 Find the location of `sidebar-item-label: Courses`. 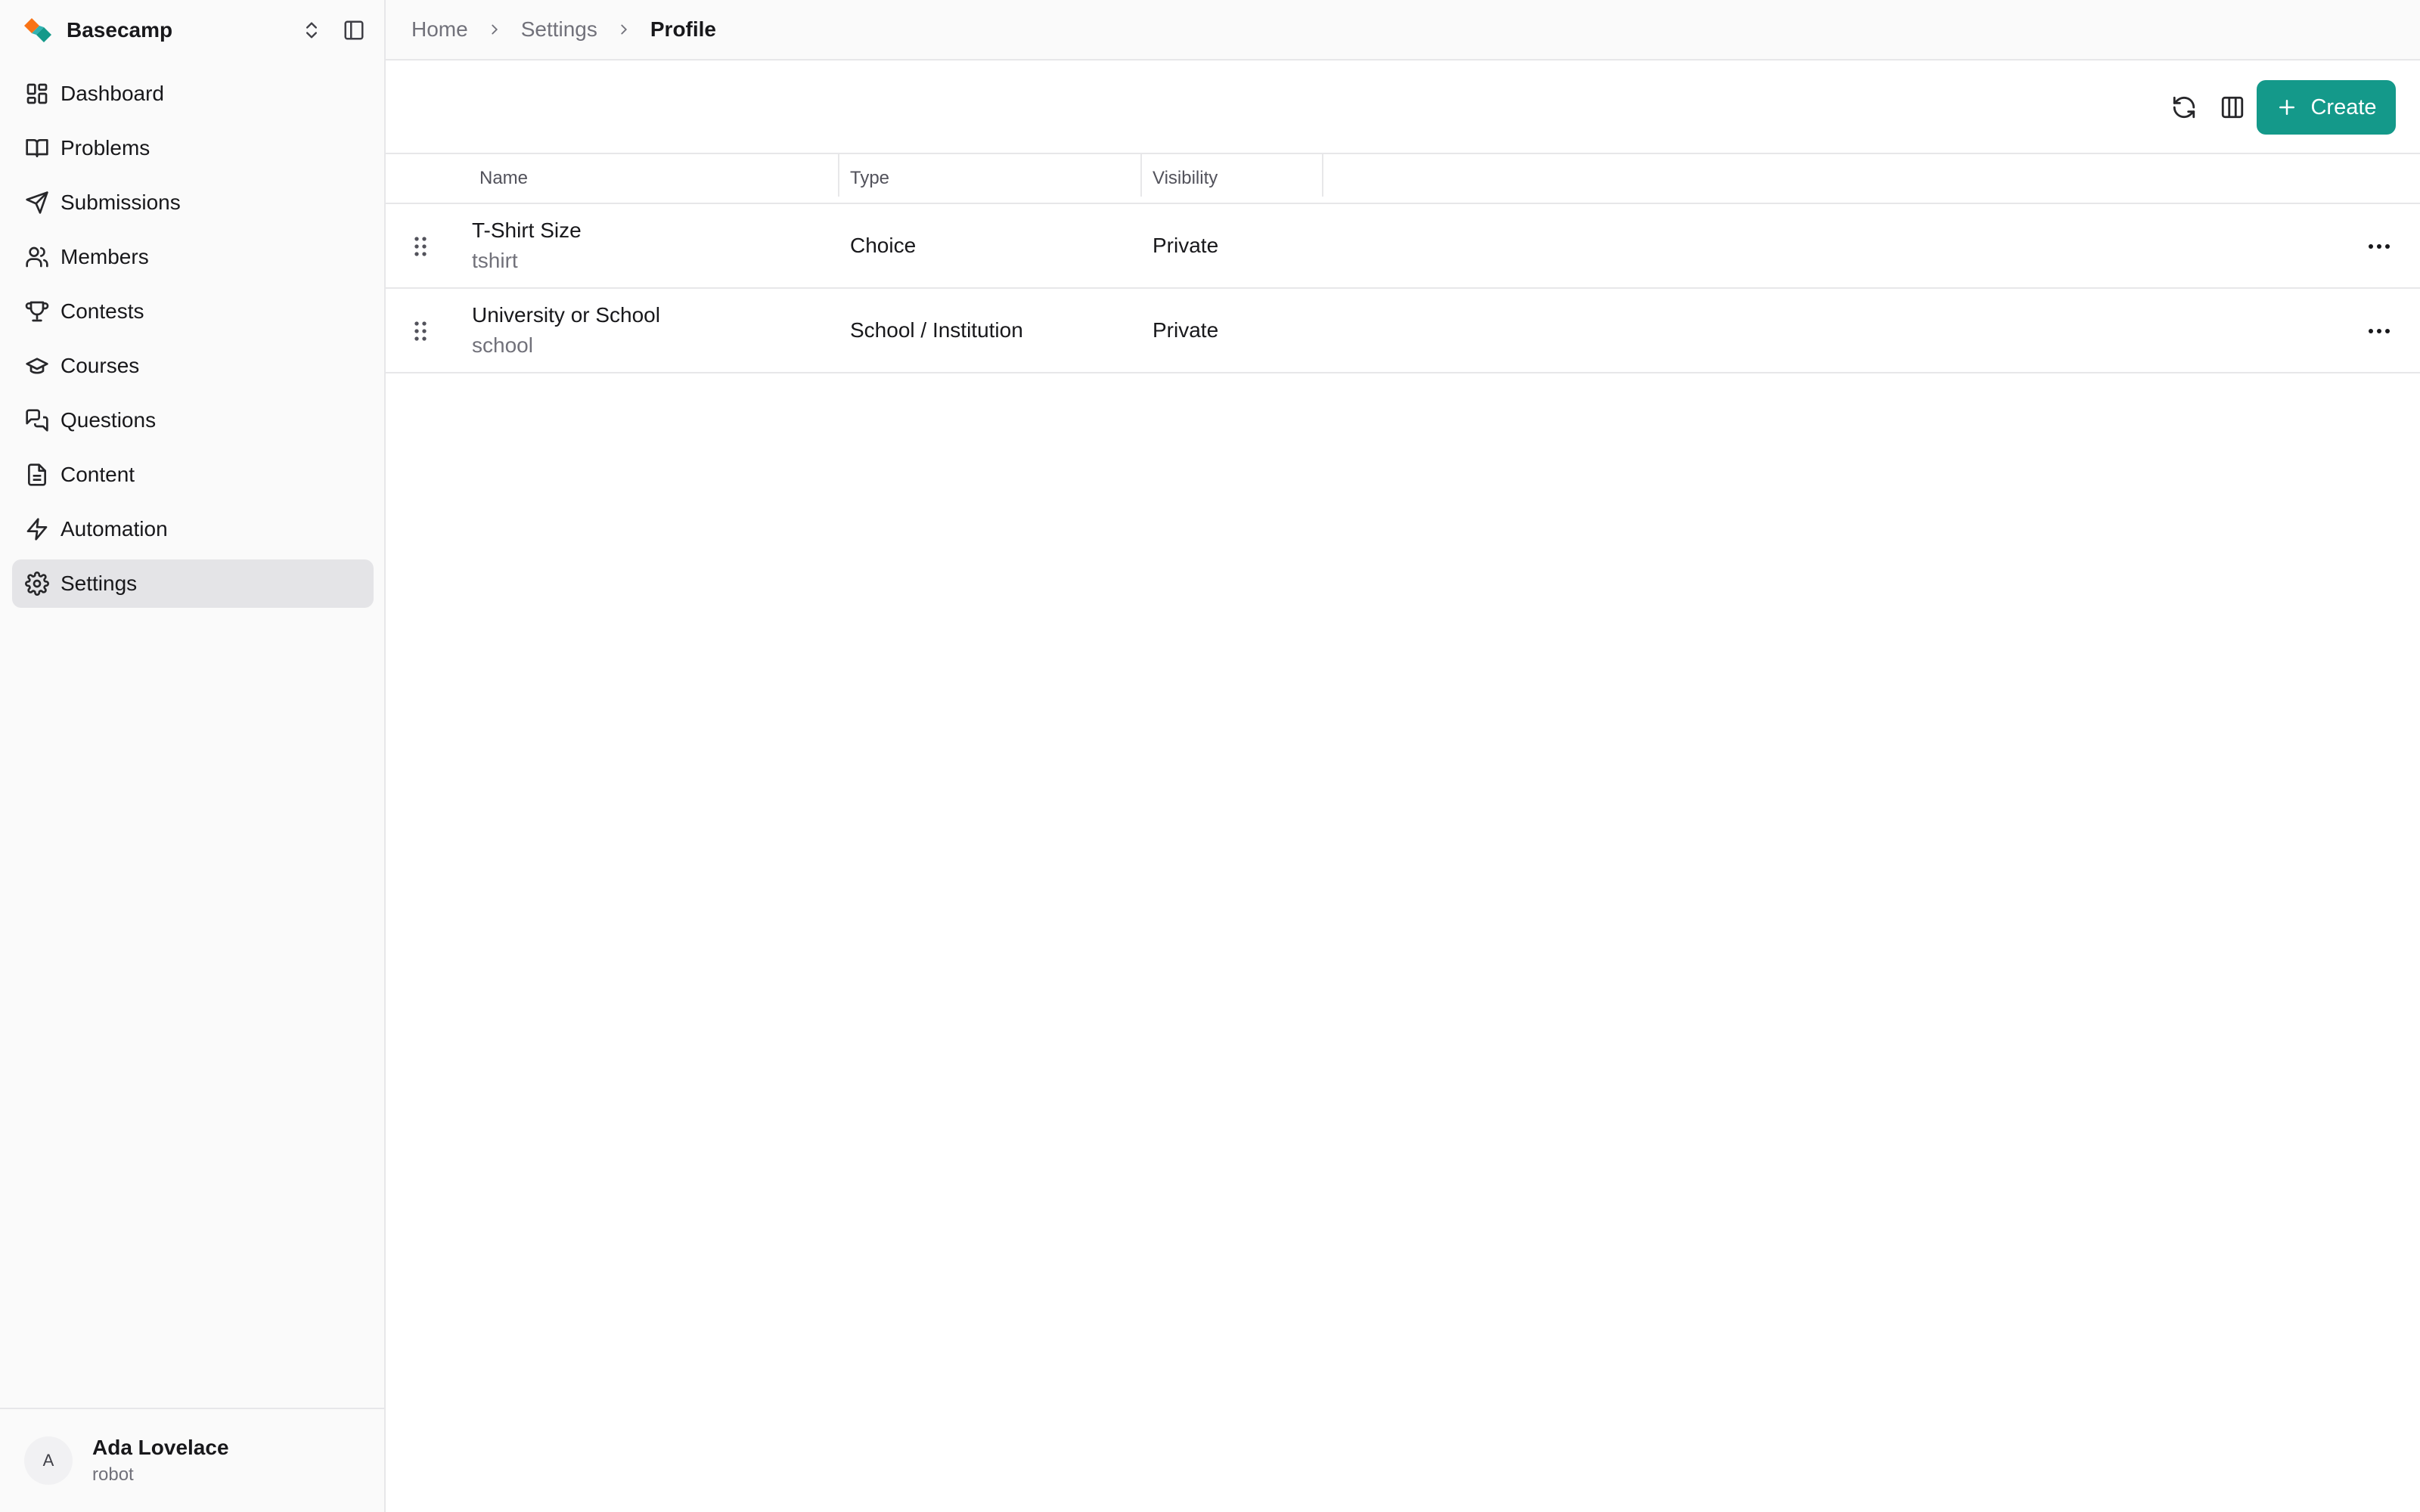

sidebar-item-label: Courses is located at coordinates (100, 365).